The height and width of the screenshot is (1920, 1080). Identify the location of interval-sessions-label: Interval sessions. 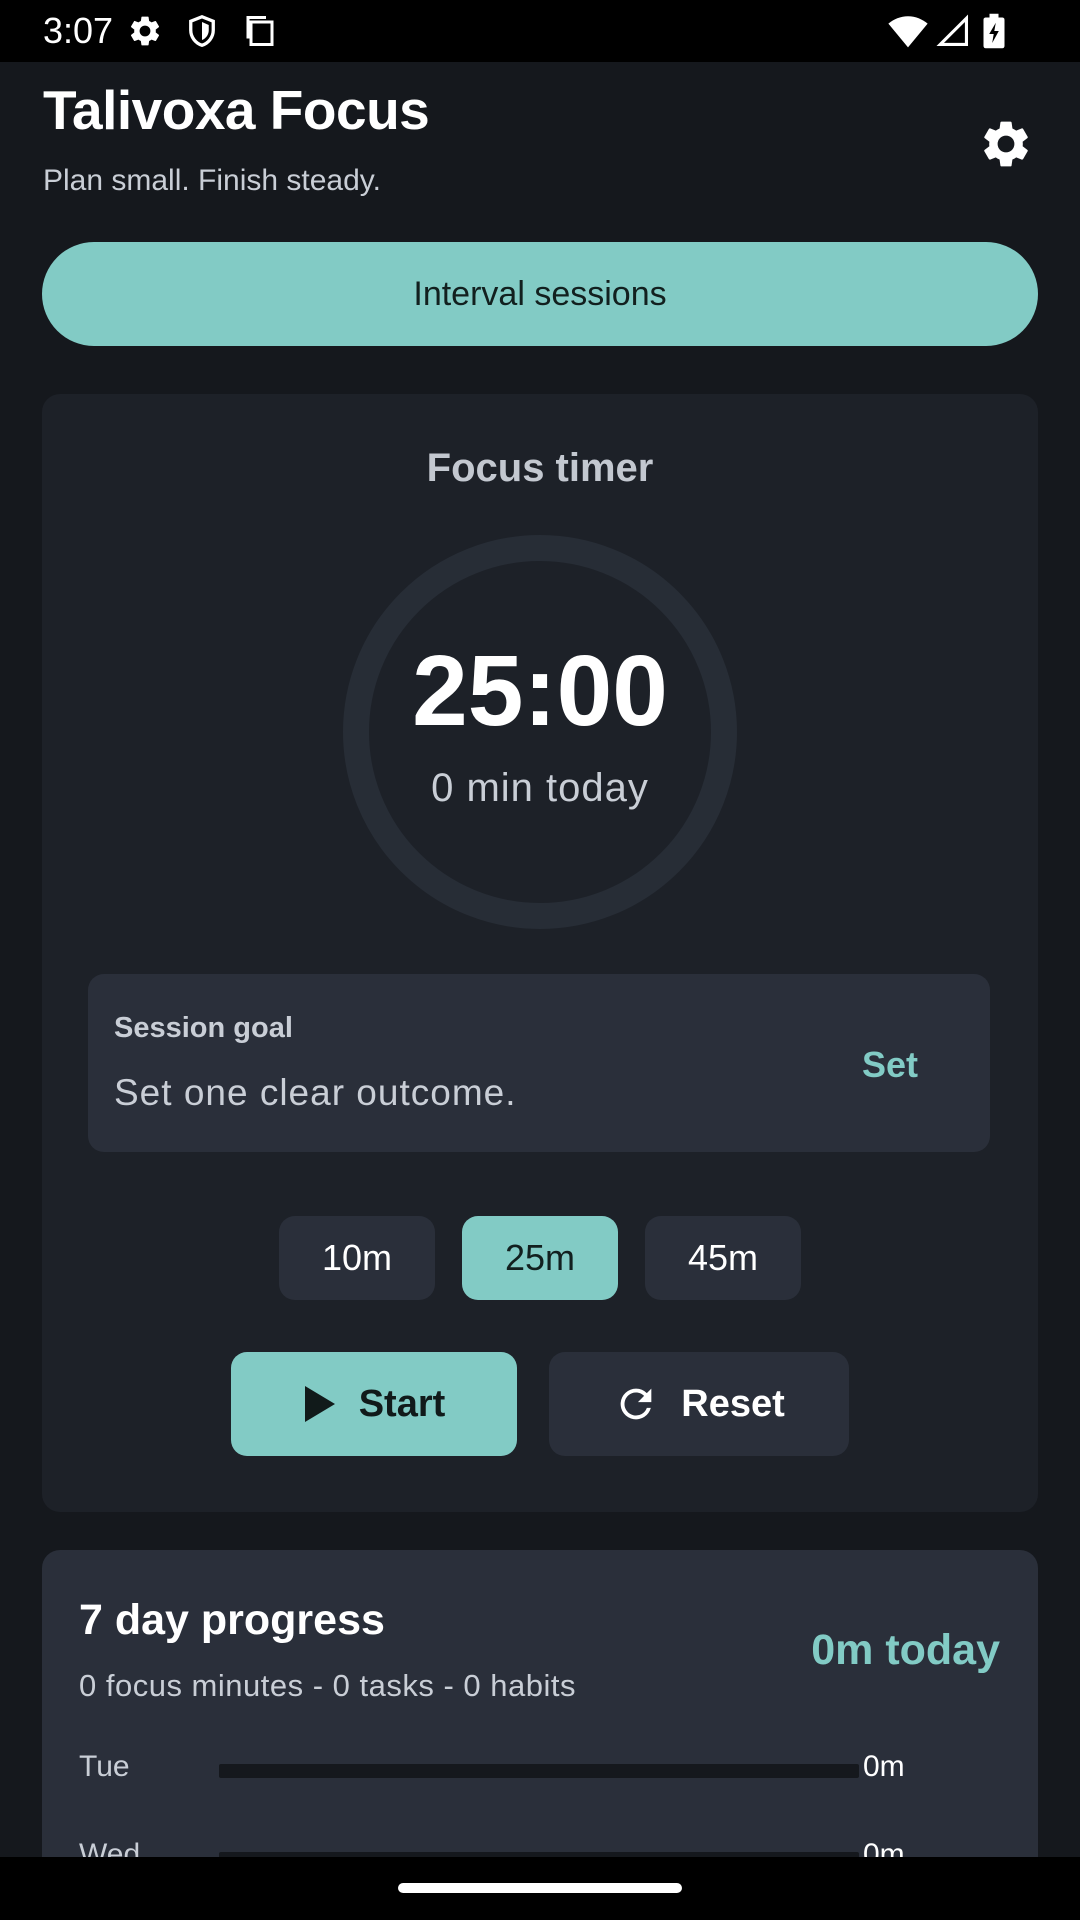
(540, 293).